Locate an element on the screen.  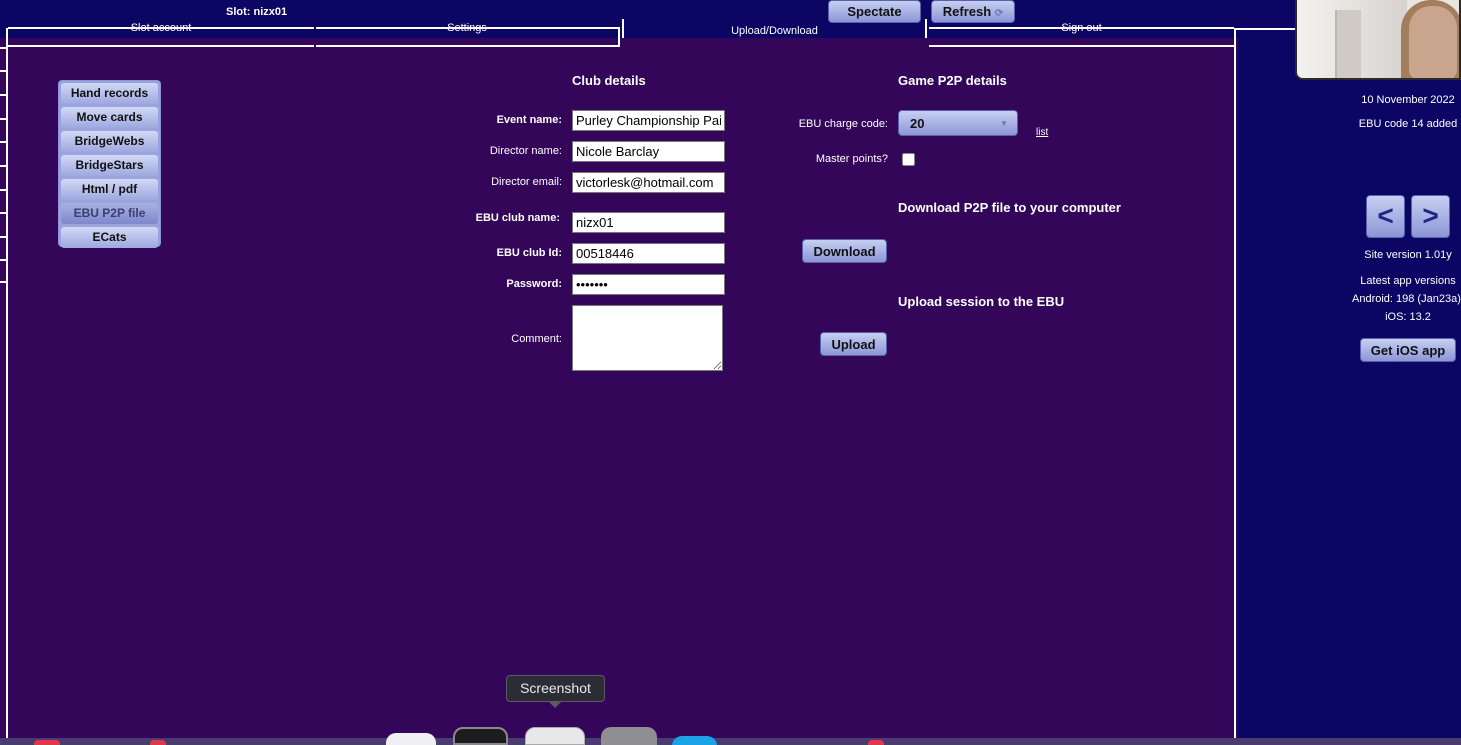
menu-item-hand-records: Hand records is located at coordinates (109, 93).